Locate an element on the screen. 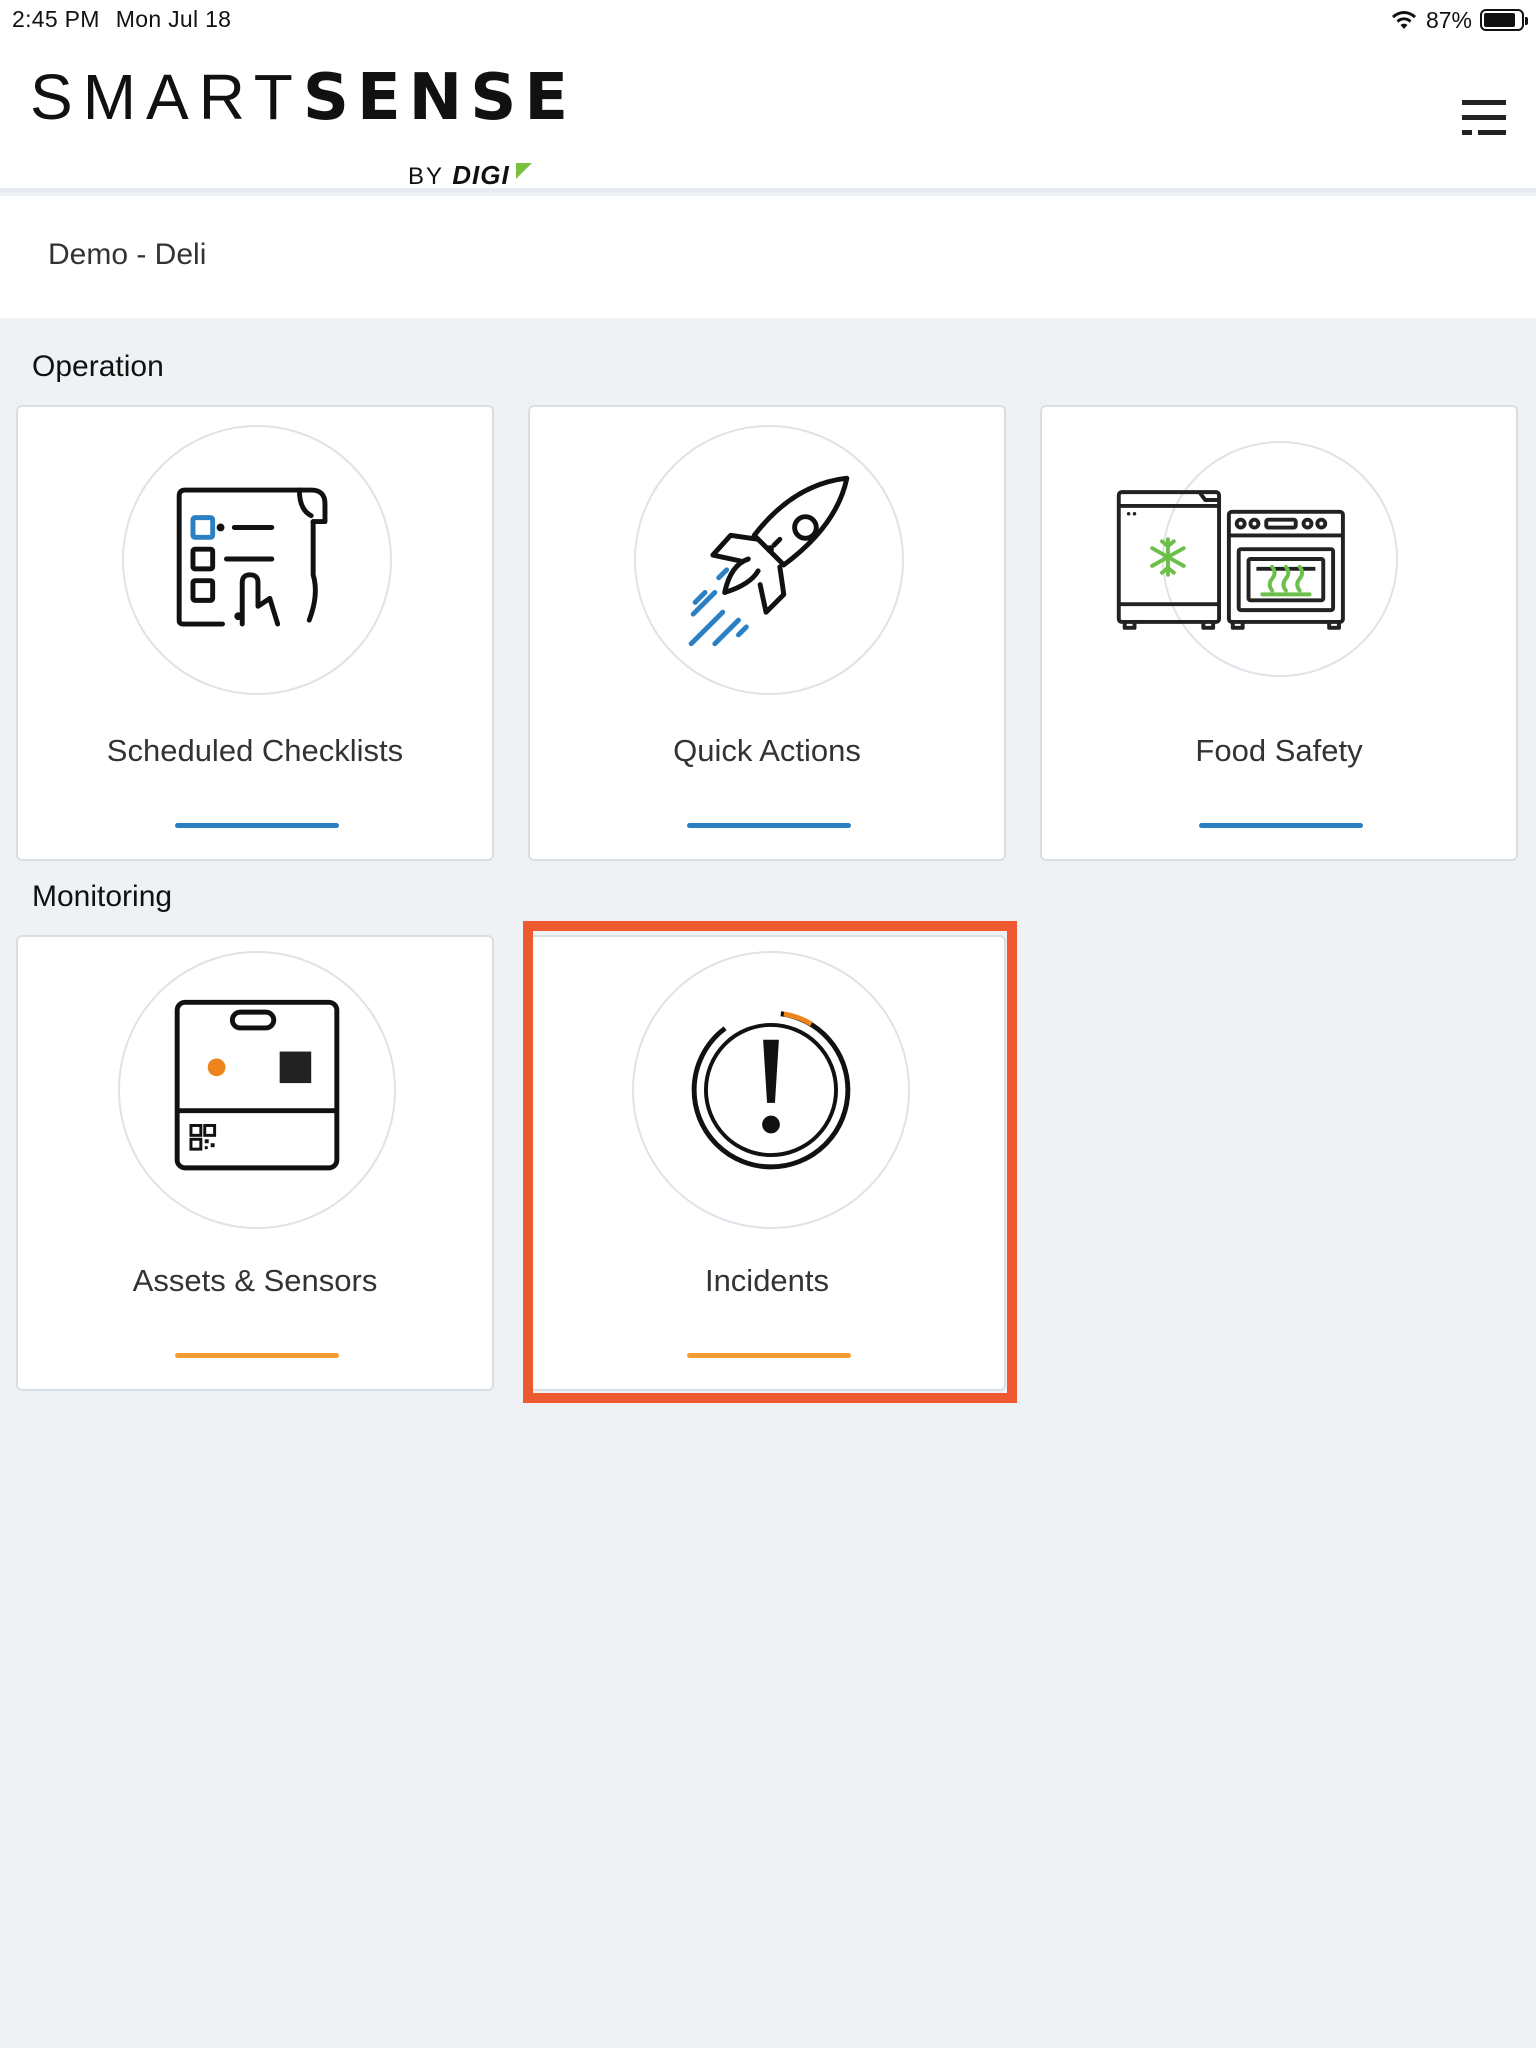 Image resolution: width=1536 pixels, height=2048 pixels. tile-quick-actions: Quick Actions is located at coordinates (767, 633).